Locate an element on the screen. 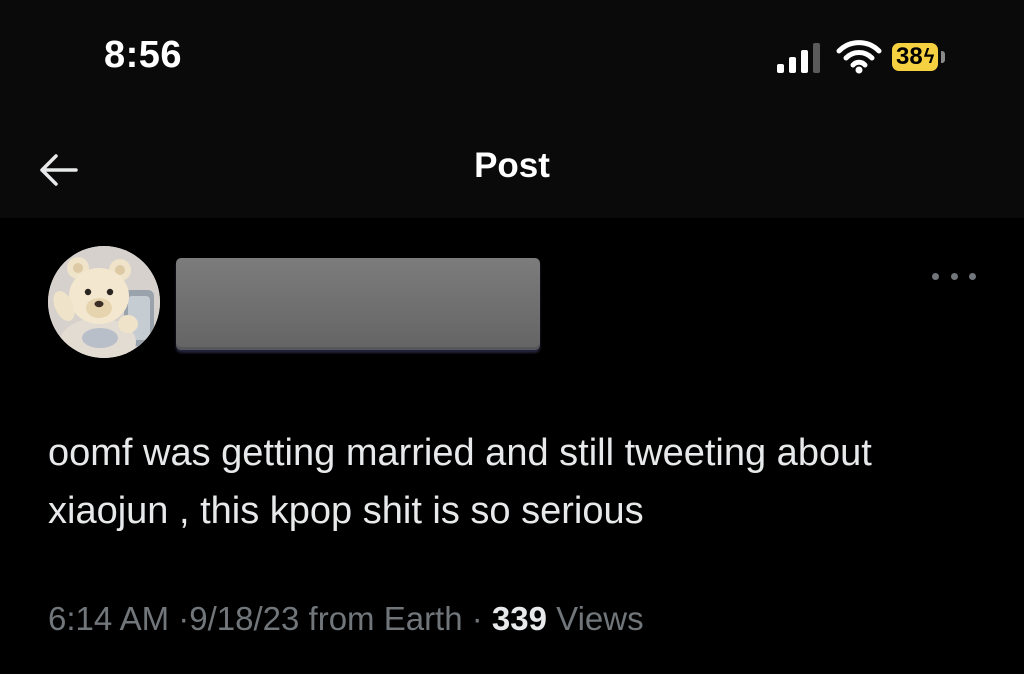 The height and width of the screenshot is (674, 1024). more-options-button is located at coordinates (954, 276).